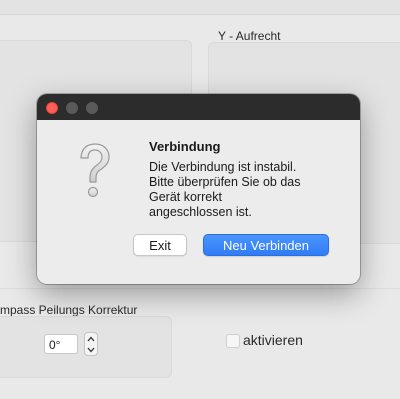 The image size is (400, 399). Describe the element at coordinates (92, 108) in the screenshot. I see `zoom-window-button` at that location.